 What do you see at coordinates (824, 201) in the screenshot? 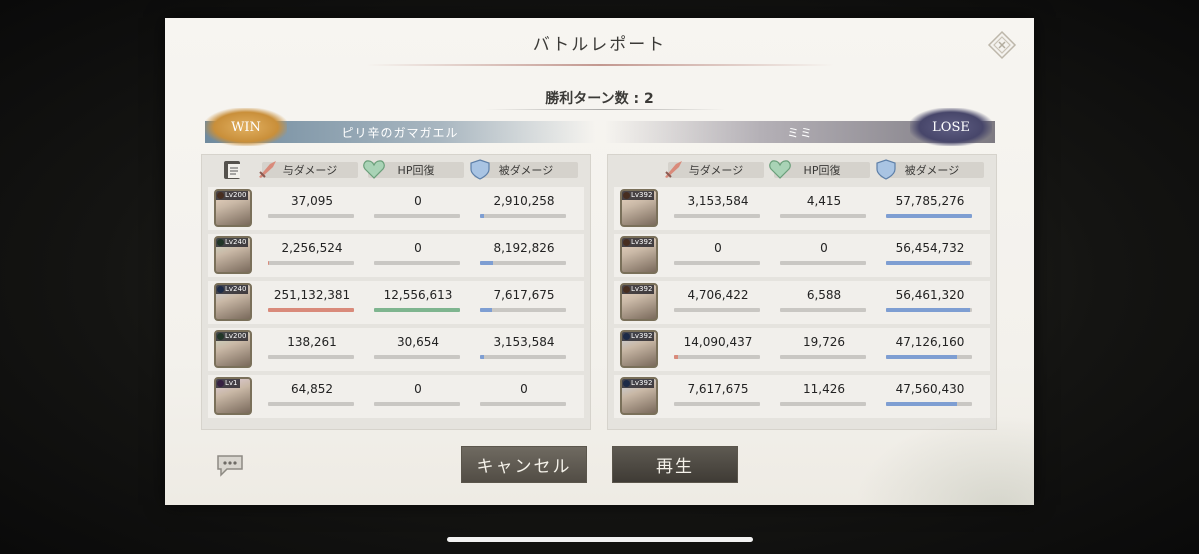
I see `hp-heal-value: 4,415` at bounding box center [824, 201].